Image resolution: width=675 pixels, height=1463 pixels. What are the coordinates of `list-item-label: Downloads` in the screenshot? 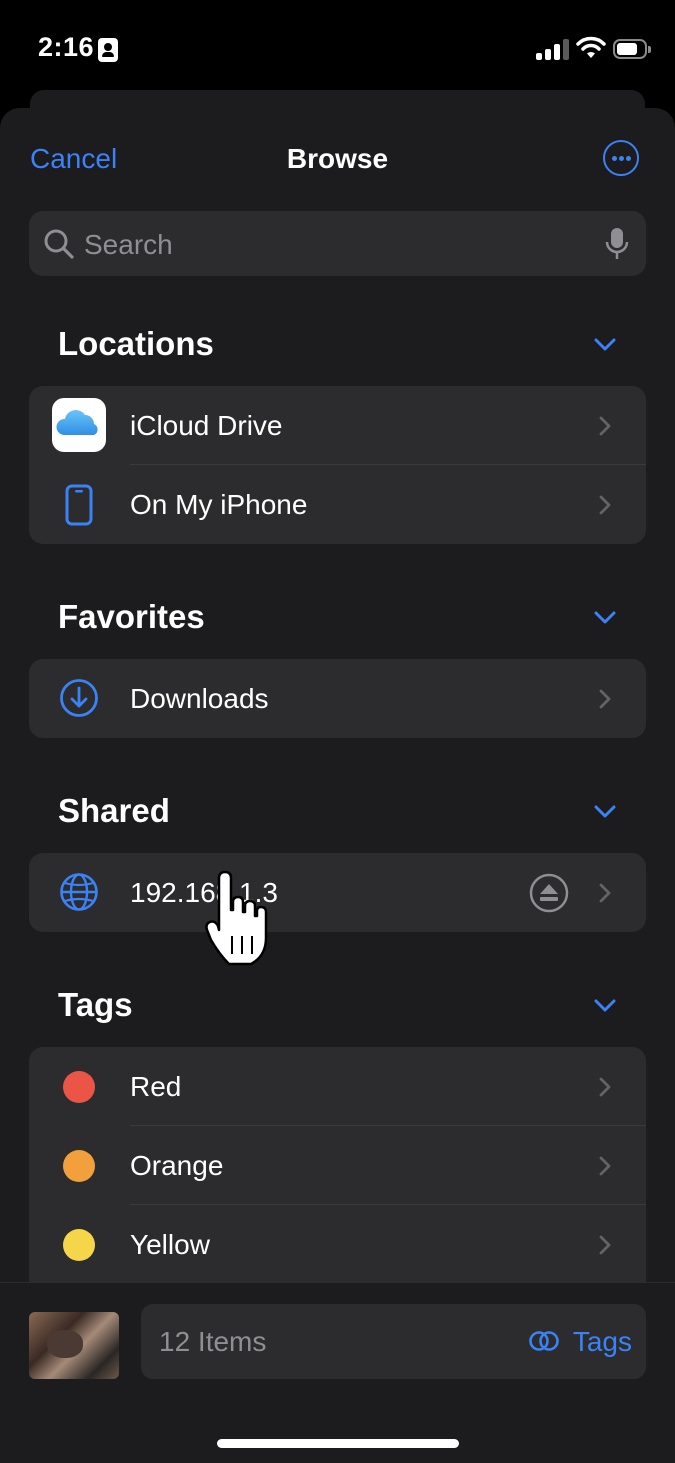 It's located at (199, 698).